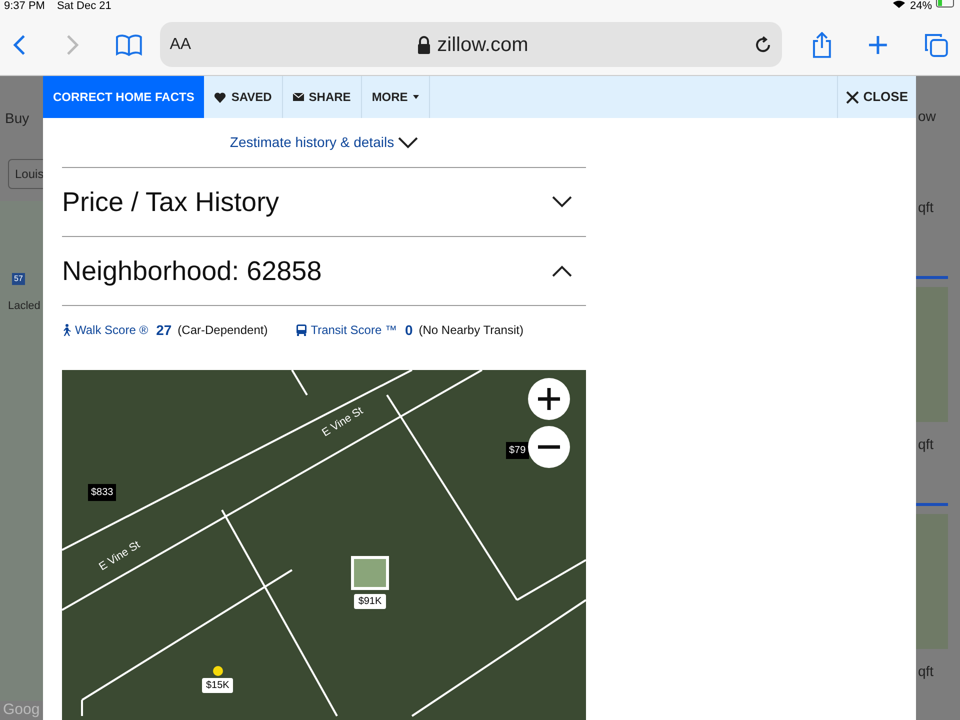  Describe the element at coordinates (424, 45) in the screenshot. I see `lock-icon` at that location.